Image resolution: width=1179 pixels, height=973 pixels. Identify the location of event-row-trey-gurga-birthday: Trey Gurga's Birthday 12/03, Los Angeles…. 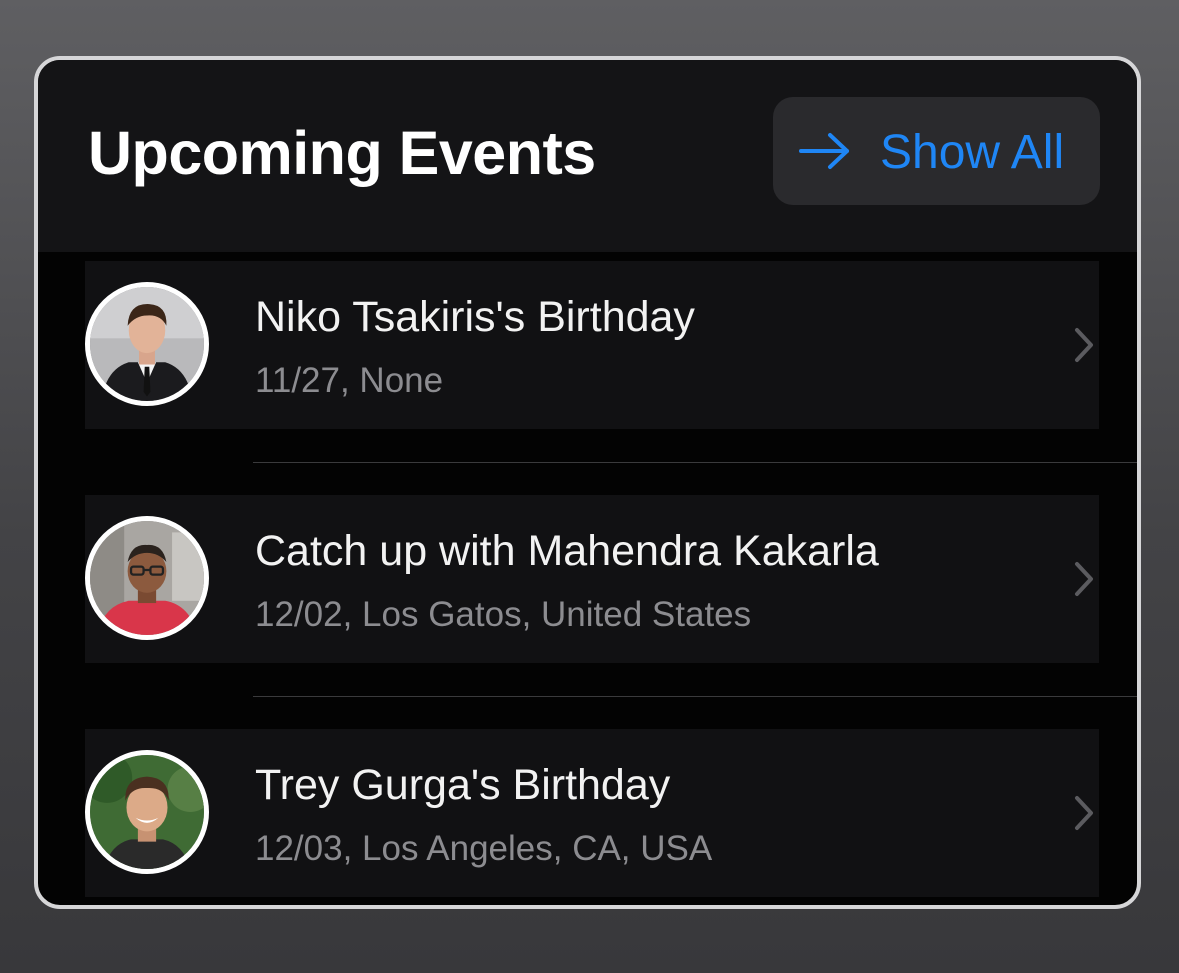
(592, 813).